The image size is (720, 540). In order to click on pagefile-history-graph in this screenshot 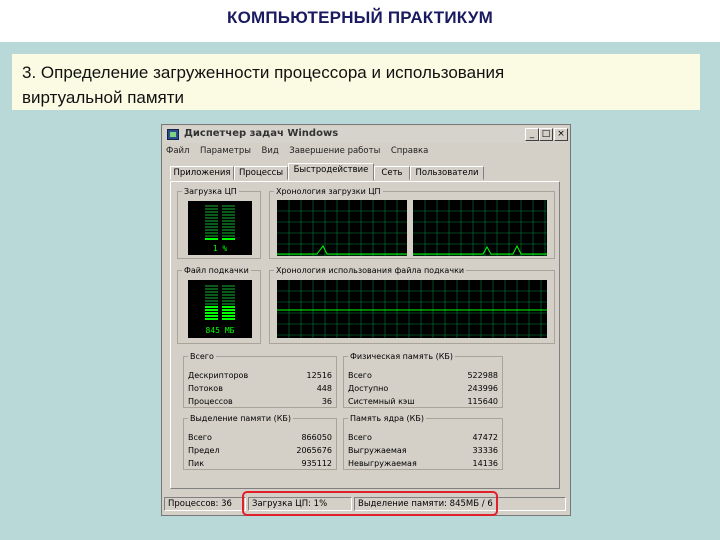, I will do `click(412, 309)`.